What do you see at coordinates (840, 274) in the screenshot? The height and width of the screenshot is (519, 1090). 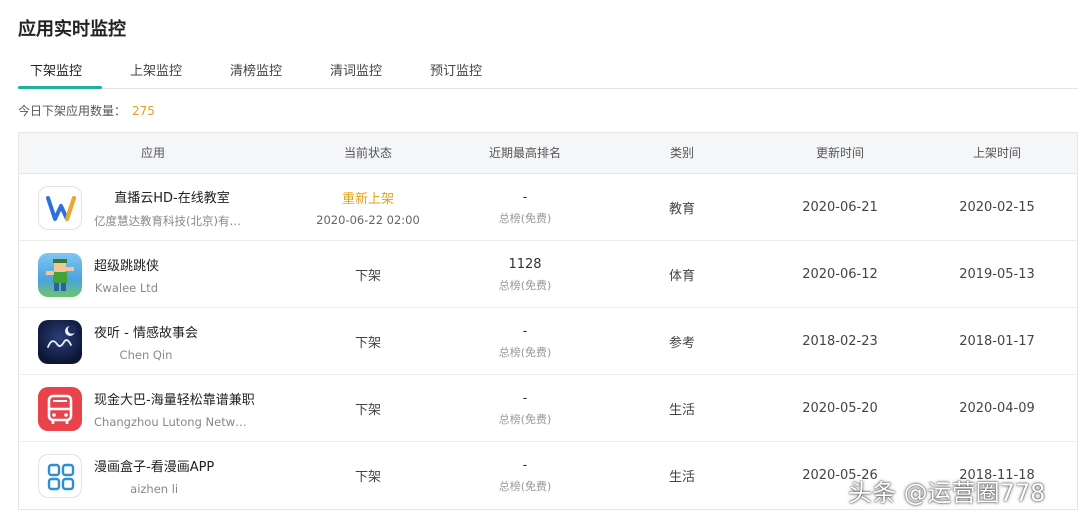 I see `updated-date-cell: 2020-06-12` at bounding box center [840, 274].